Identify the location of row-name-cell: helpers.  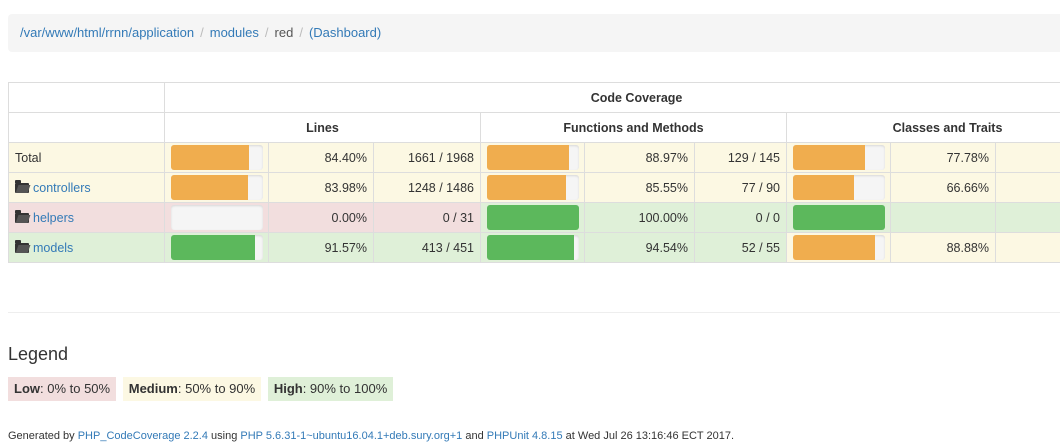
(86, 217).